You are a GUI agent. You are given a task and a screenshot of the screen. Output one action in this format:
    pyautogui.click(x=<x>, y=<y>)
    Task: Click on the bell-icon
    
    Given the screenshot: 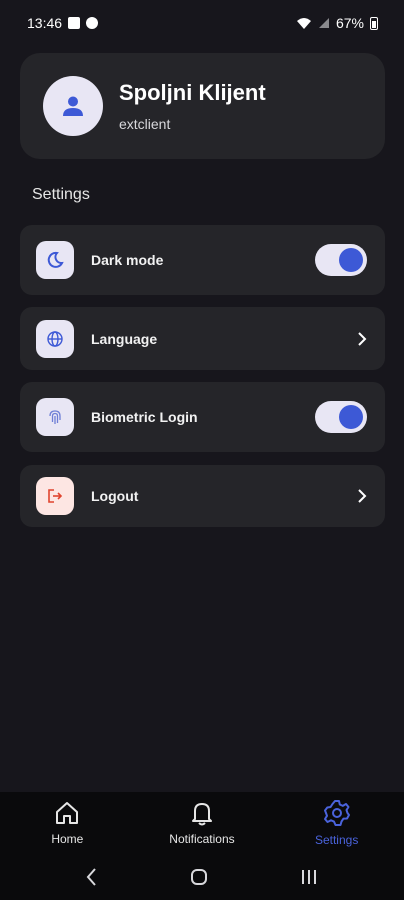 What is the action you would take?
    pyautogui.click(x=201, y=814)
    